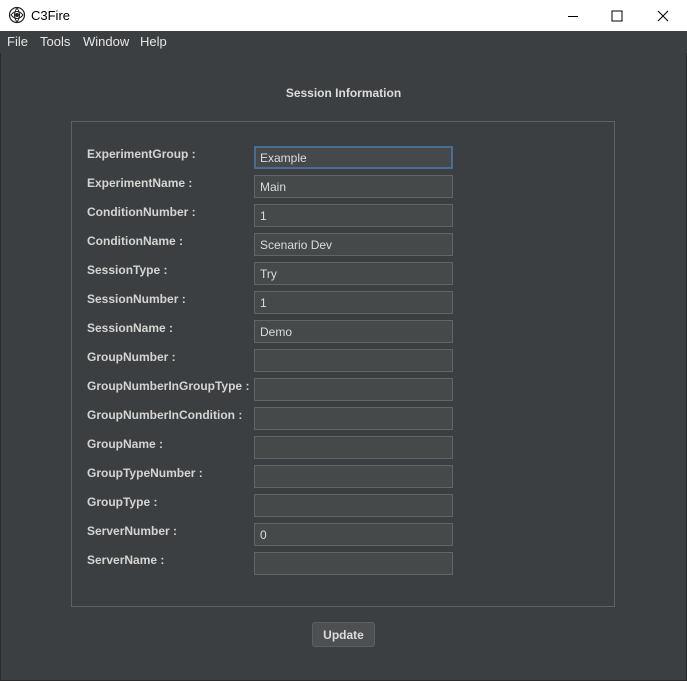 The height and width of the screenshot is (681, 687). What do you see at coordinates (145, 473) in the screenshot?
I see `label-group-type-number: GroupTypeNumber :` at bounding box center [145, 473].